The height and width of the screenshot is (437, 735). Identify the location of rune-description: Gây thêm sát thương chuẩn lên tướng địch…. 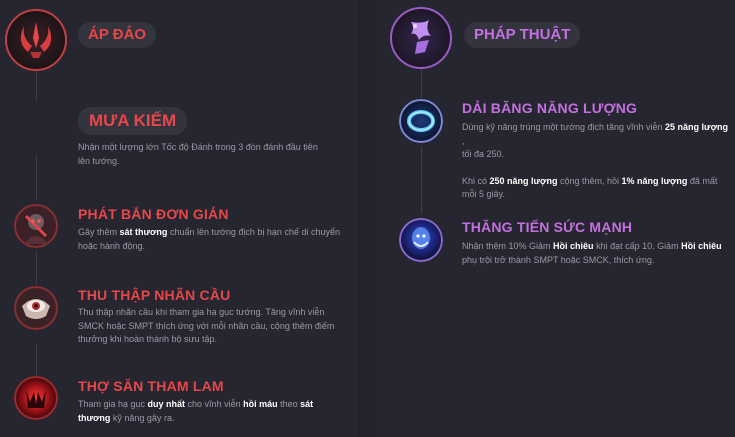
(215, 239).